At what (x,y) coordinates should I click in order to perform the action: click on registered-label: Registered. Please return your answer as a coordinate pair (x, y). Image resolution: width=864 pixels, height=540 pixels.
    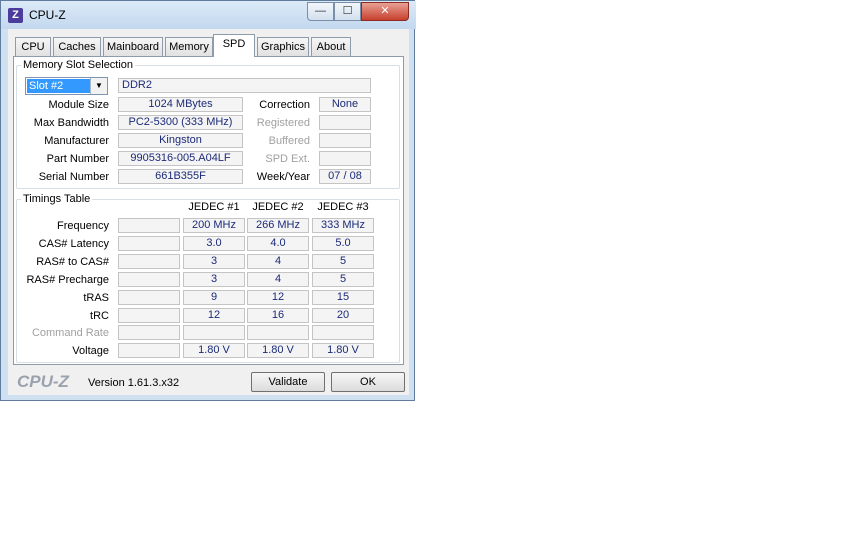
    Looking at the image, I should click on (283, 123).